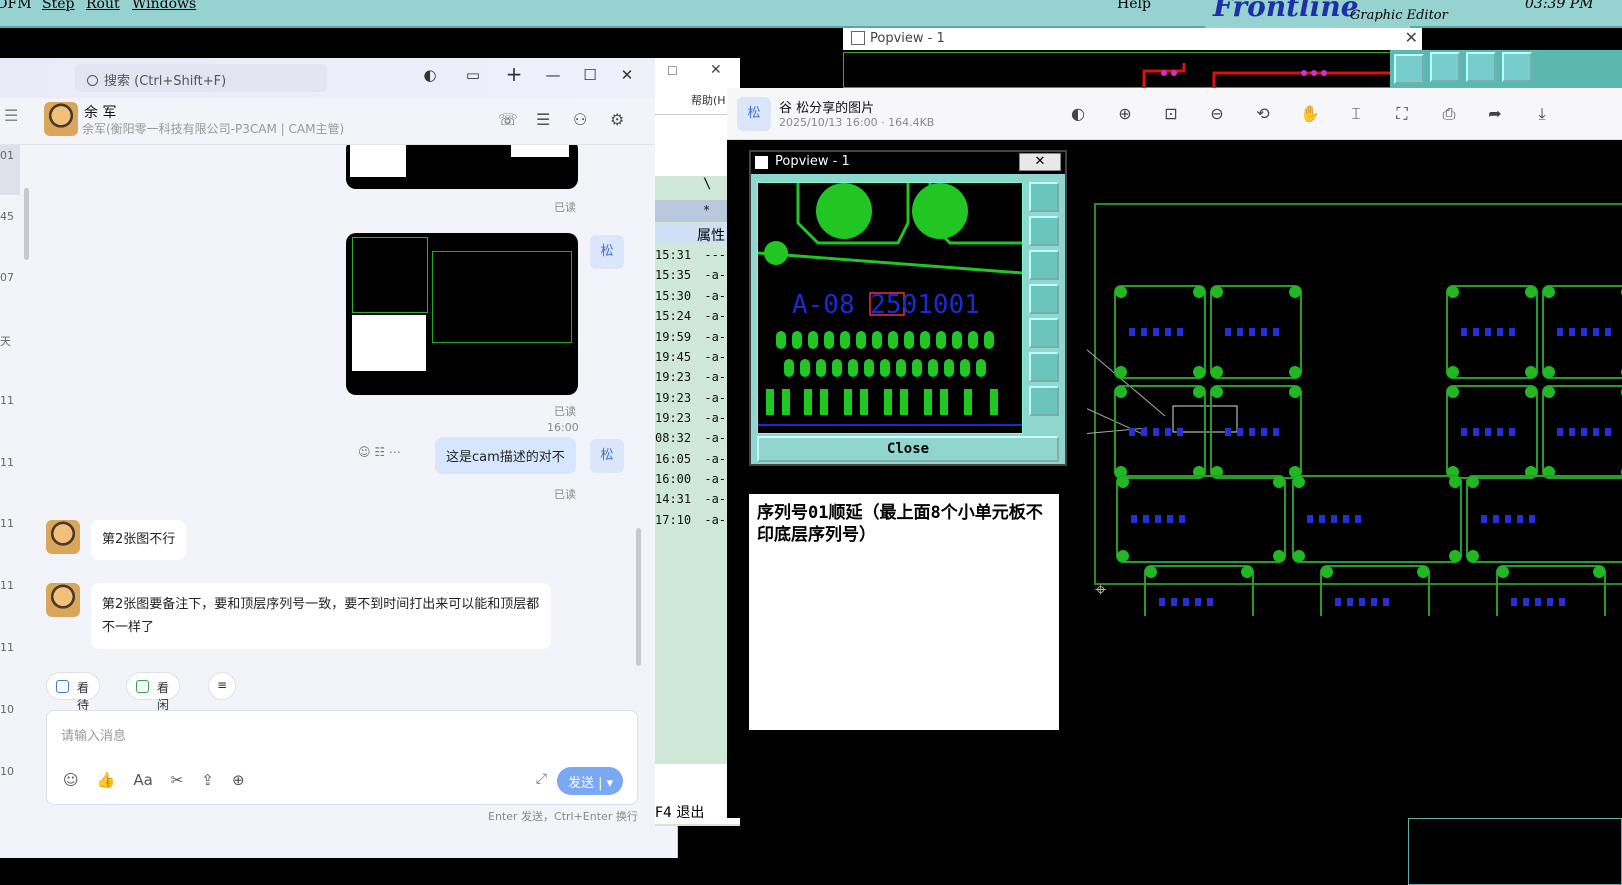  I want to click on message-scrollbar, so click(638, 597).